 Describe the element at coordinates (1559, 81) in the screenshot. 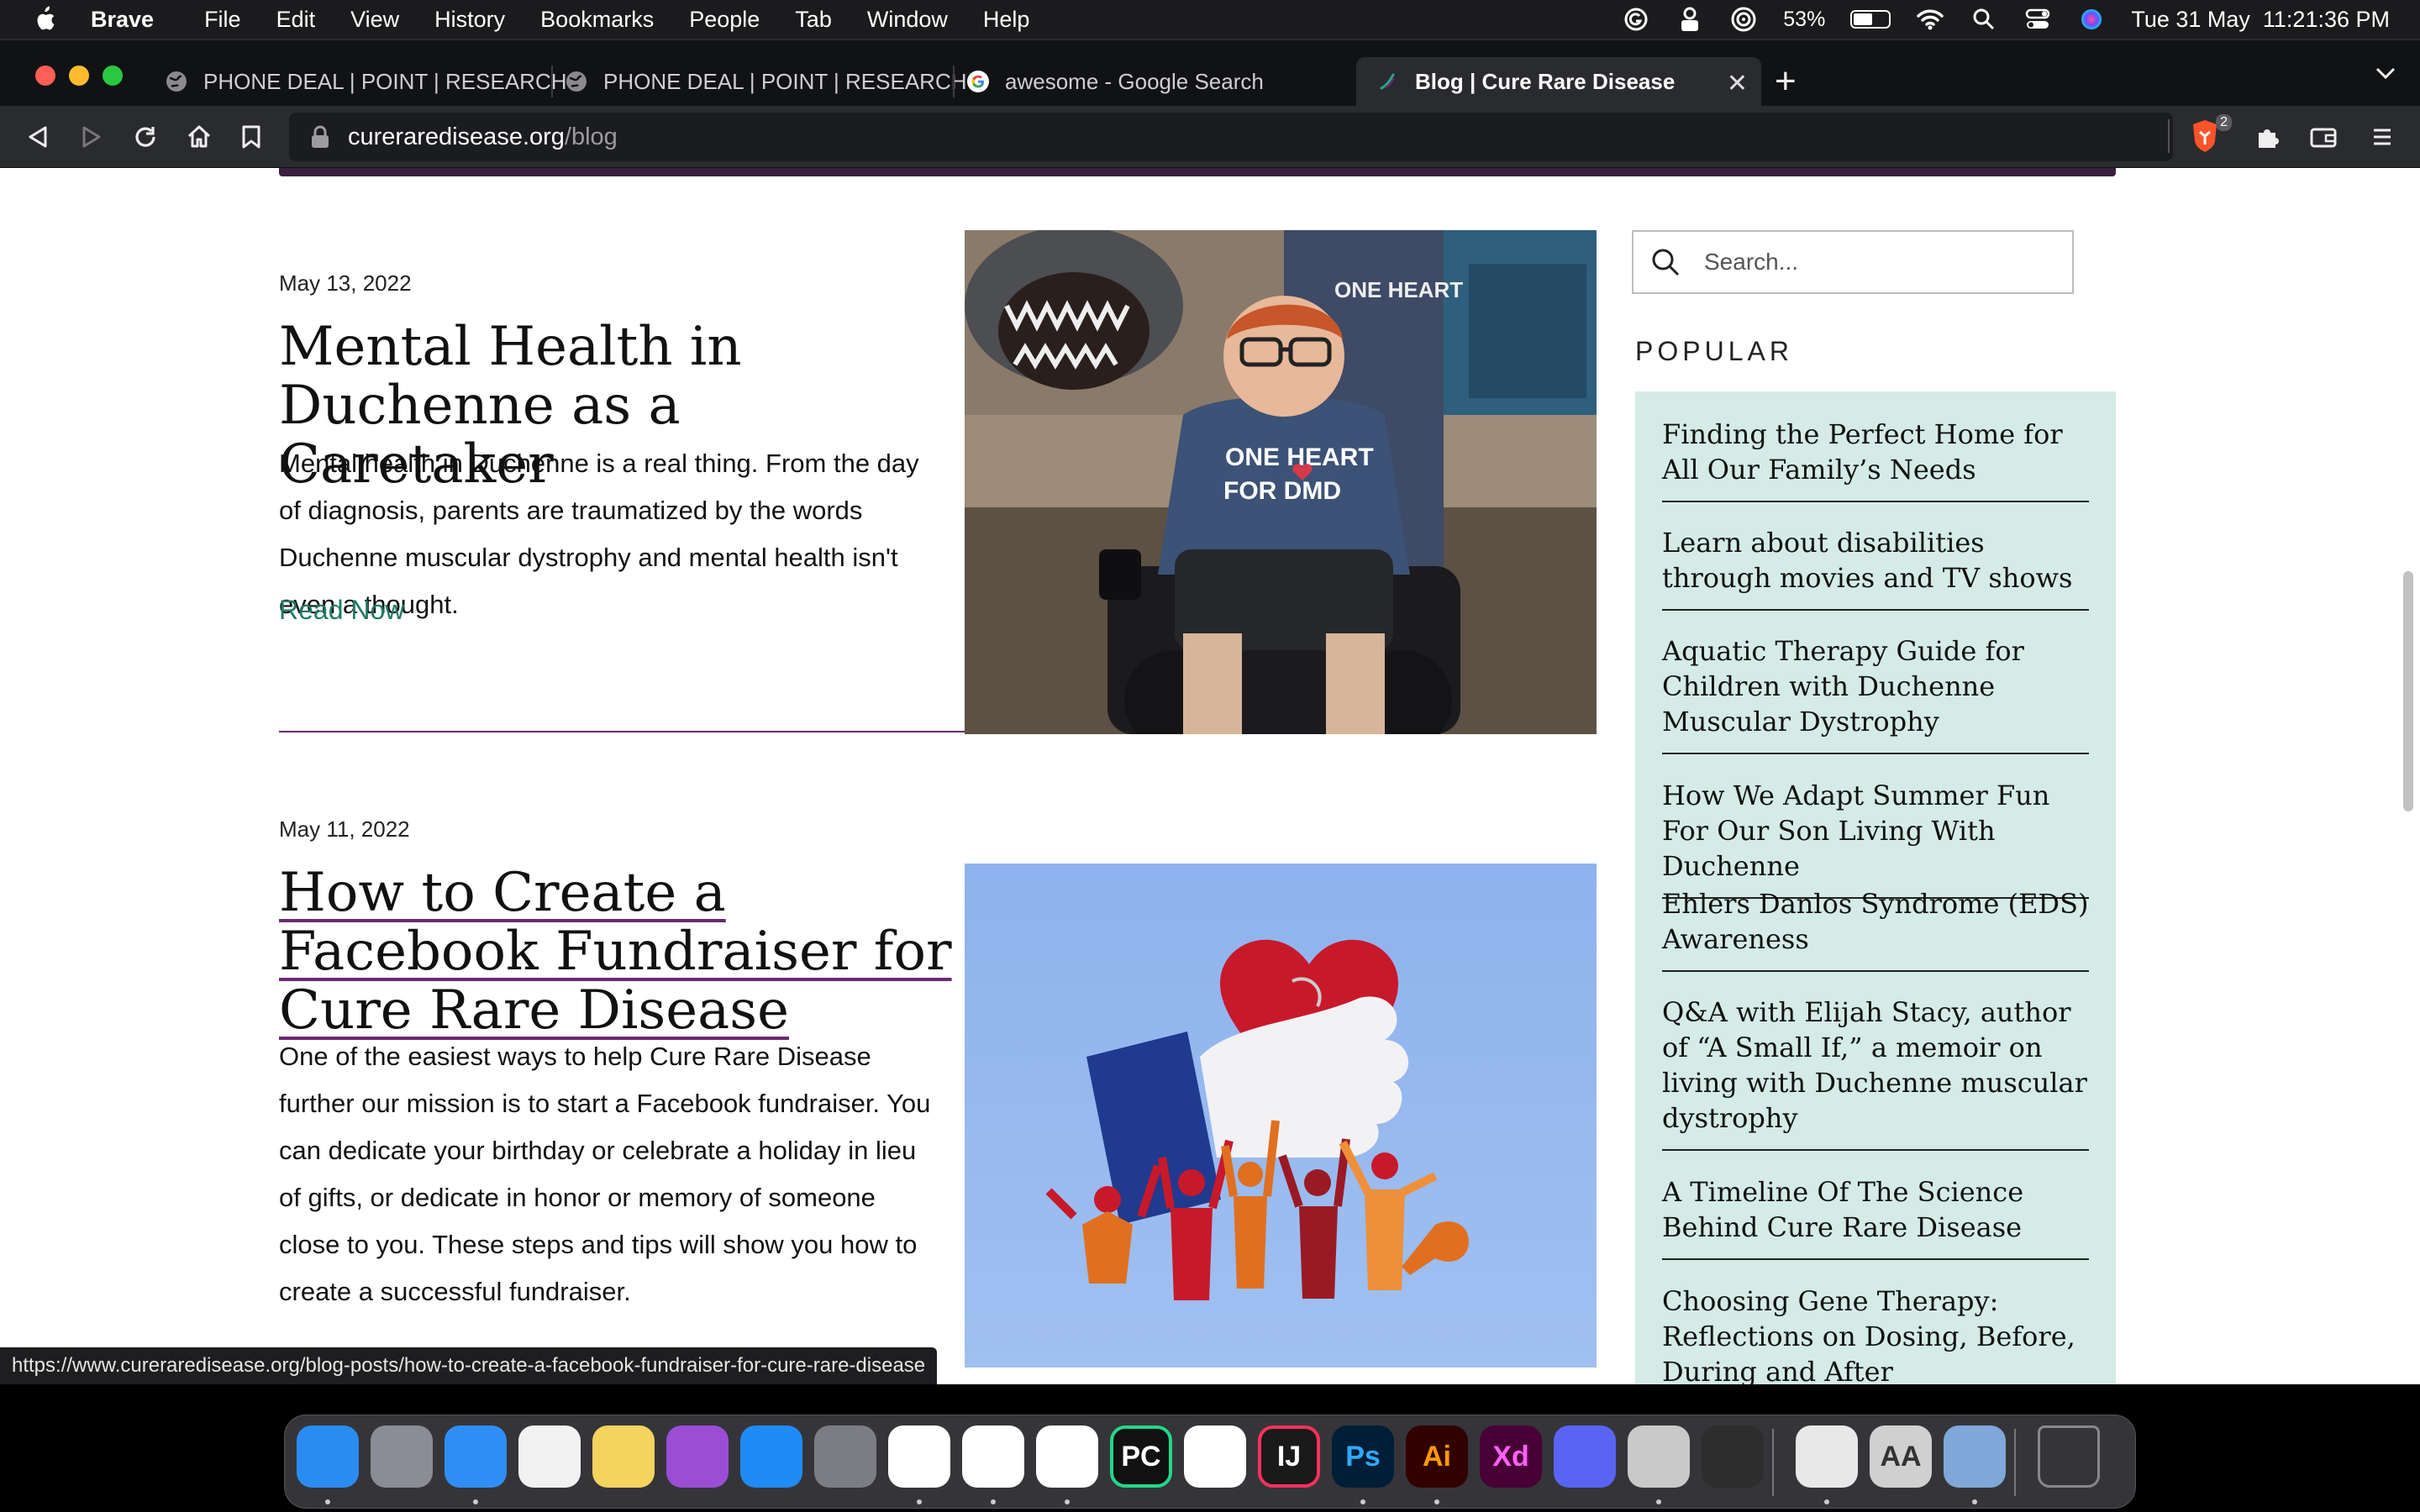

I see `tab-blog-cure-rare-disease: Blog | Cure Rare Disease ✕` at that location.